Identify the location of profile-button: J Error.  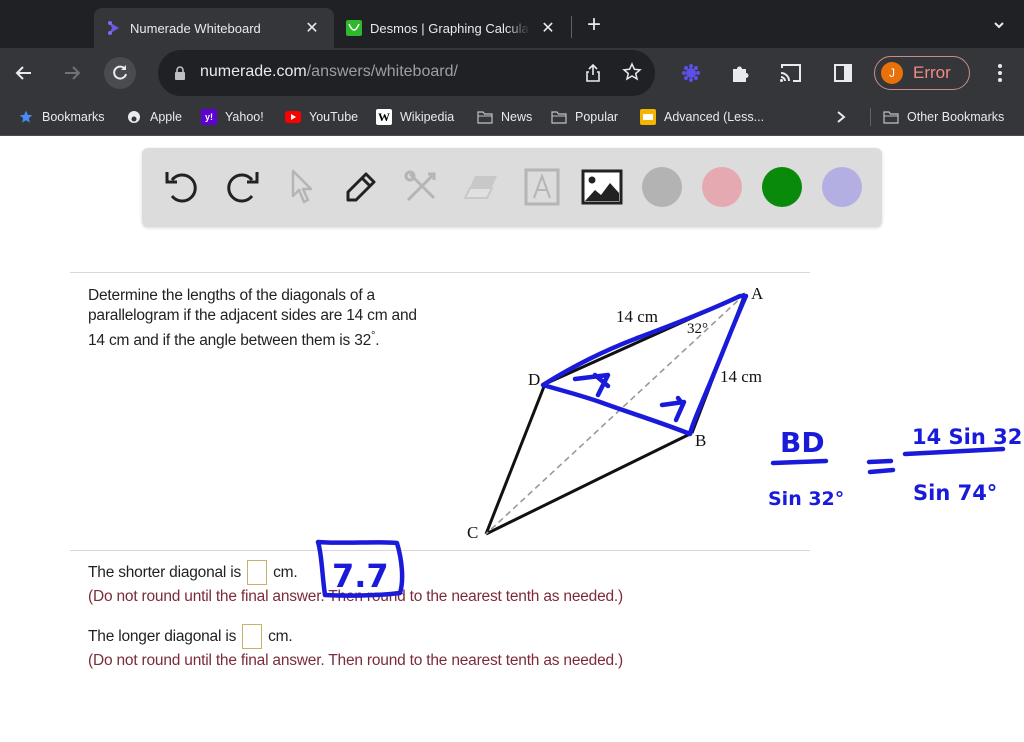
(922, 73).